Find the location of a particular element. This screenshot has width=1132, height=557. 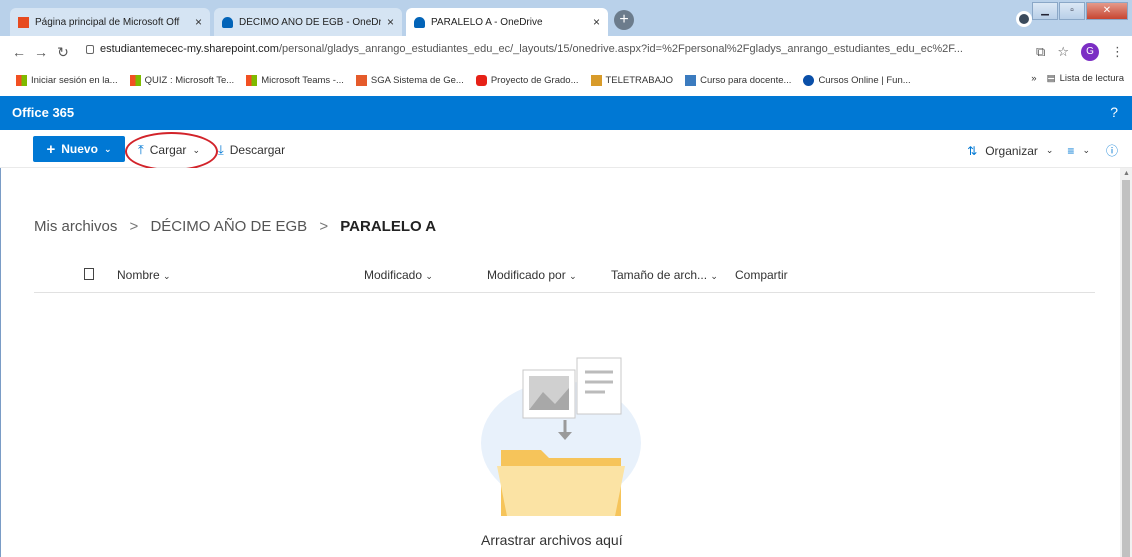

column-name-label: Nombre is located at coordinates (138, 275).